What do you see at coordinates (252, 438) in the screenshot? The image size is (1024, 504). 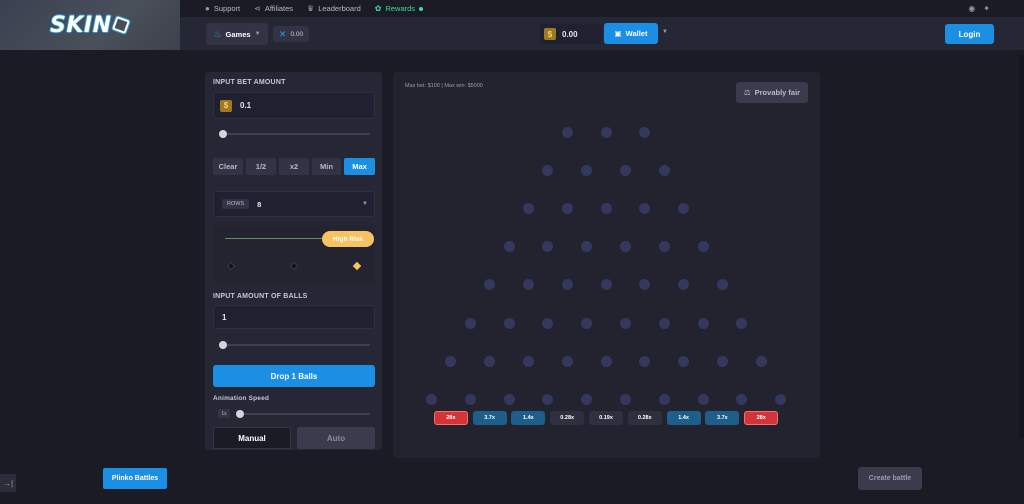 I see `manual-mode-button: Manual` at bounding box center [252, 438].